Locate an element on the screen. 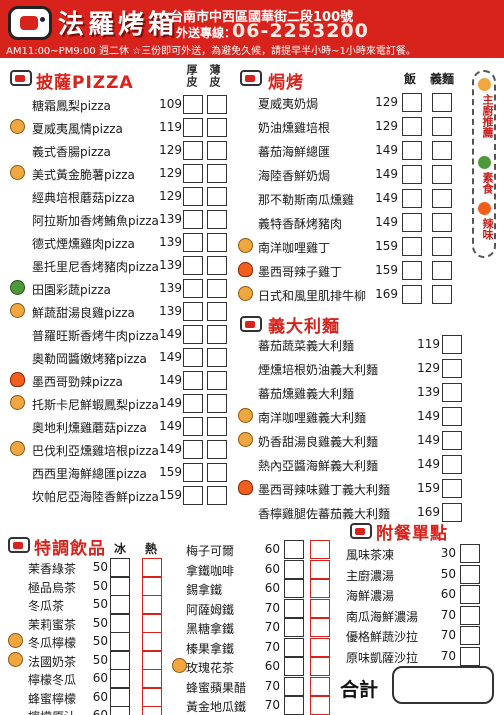 This screenshot has height=715, width=504. drinks-hot-header: 熱 is located at coordinates (151, 549).